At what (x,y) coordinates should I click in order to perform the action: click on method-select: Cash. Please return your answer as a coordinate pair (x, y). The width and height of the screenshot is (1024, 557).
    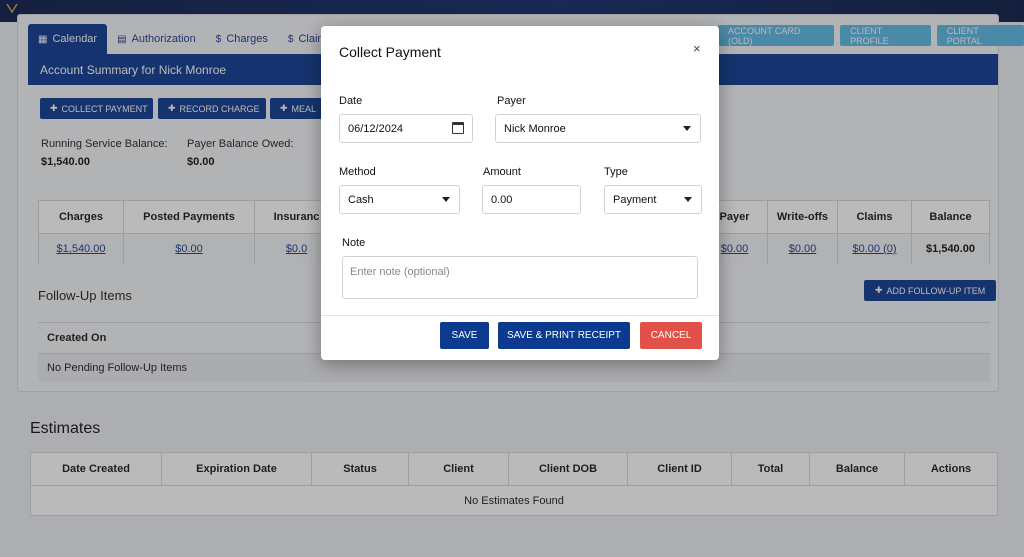
    Looking at the image, I should click on (399, 199).